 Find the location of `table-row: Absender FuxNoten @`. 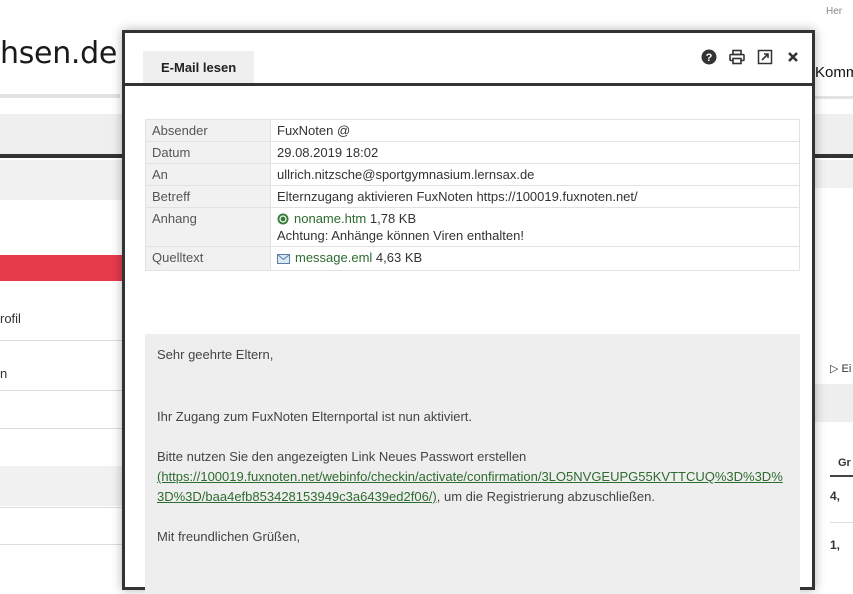

table-row: Absender FuxNoten @ is located at coordinates (472, 130).